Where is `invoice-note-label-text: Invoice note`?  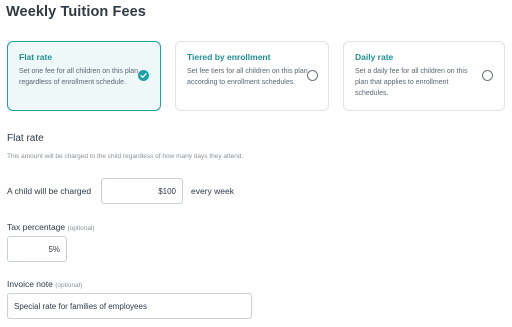 invoice-note-label-text: Invoice note is located at coordinates (30, 284).